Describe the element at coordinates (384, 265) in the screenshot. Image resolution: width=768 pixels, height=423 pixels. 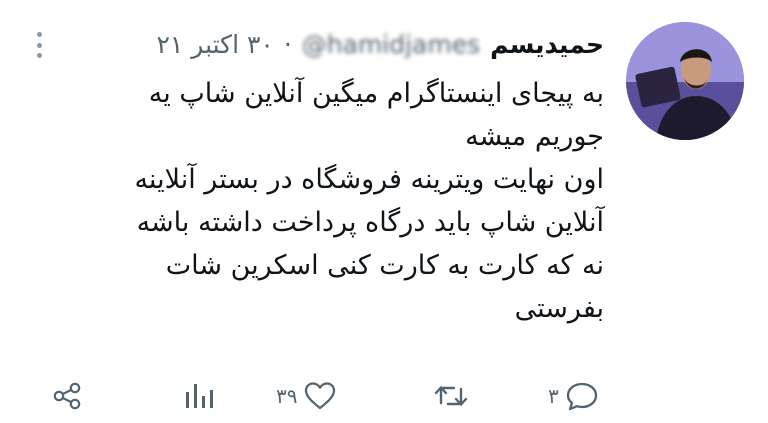
I see `tweet-body-line: نه که کارت به کارت کنی اسکرین شات` at that location.